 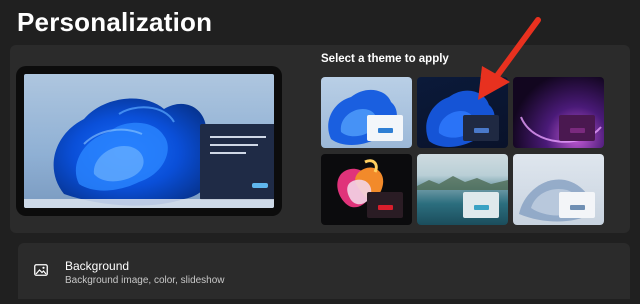 What do you see at coordinates (366, 189) in the screenshot?
I see `theme-captured-motion` at bounding box center [366, 189].